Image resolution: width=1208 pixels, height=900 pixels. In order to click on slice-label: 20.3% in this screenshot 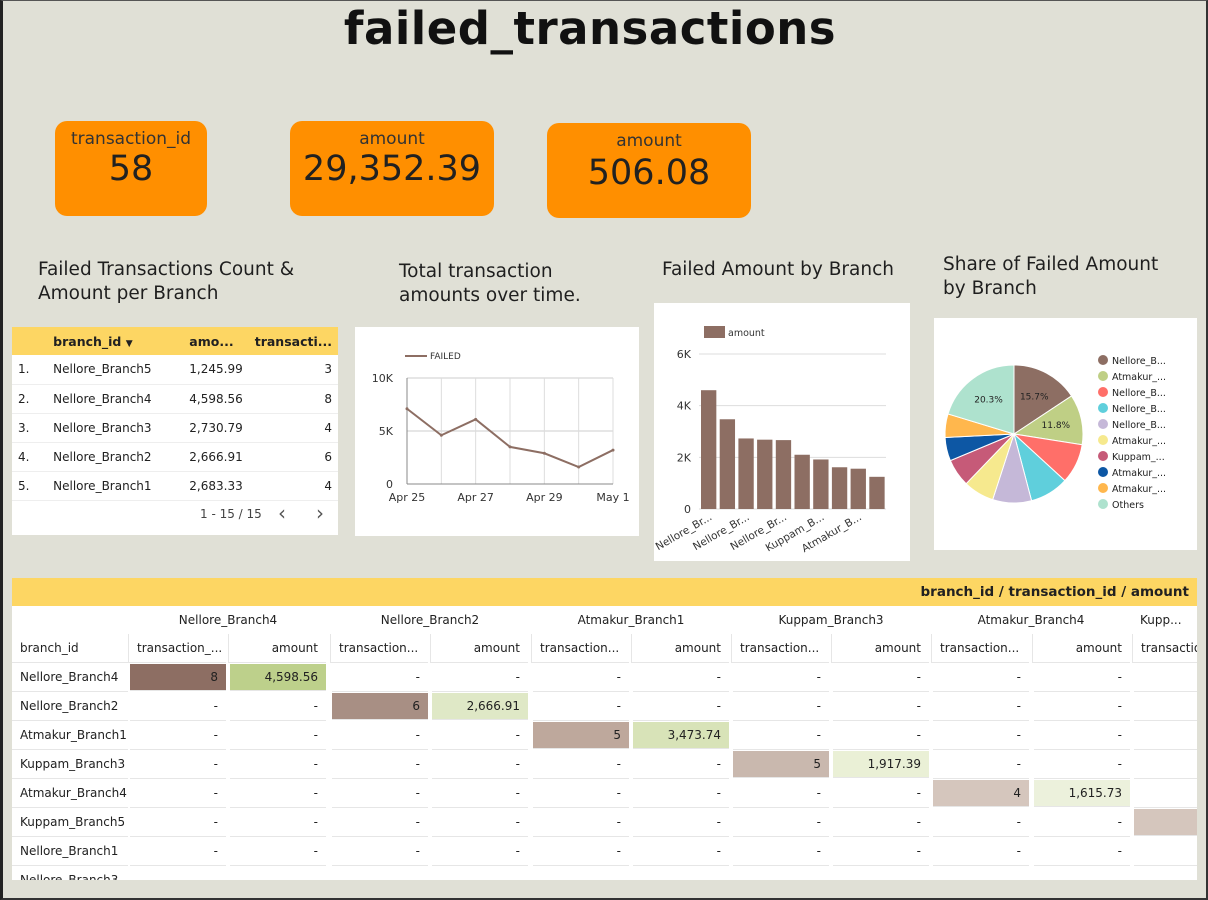, I will do `click(988, 401)`.